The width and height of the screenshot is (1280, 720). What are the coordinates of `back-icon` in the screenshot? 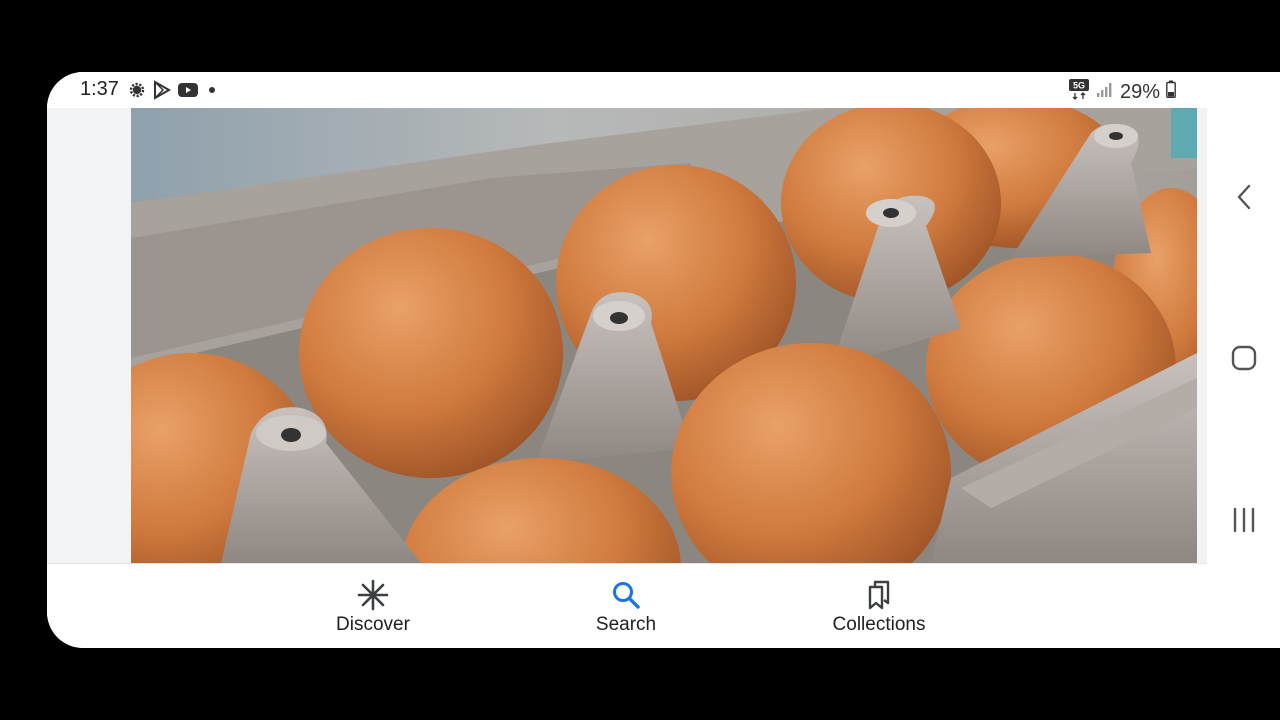 It's located at (1244, 197).